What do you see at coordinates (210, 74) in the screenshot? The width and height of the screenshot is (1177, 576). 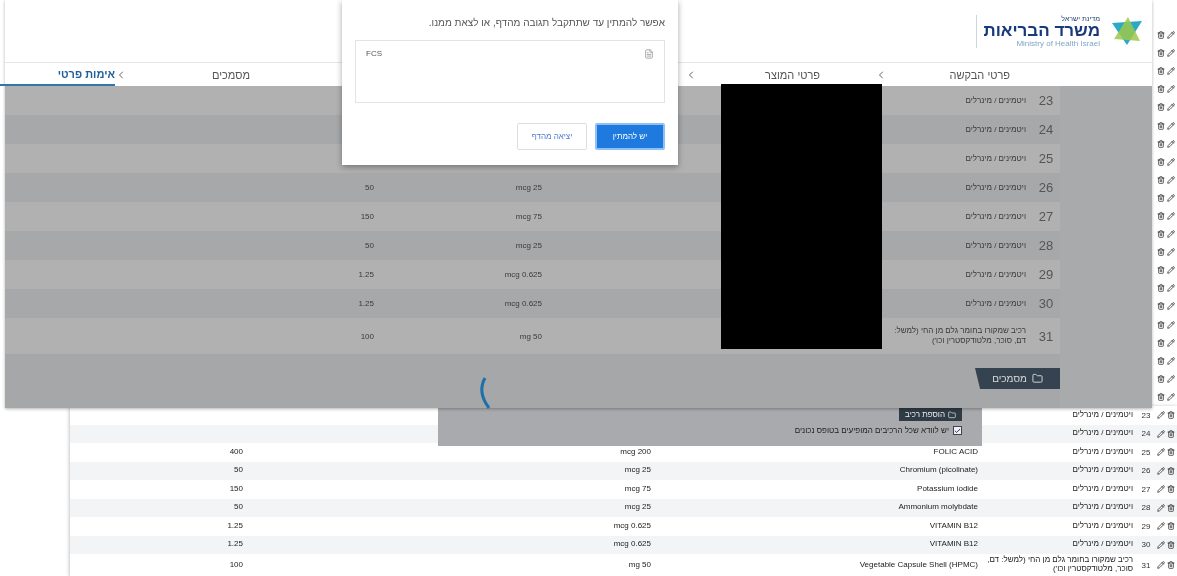 I see `step-tab: מסמכים` at bounding box center [210, 74].